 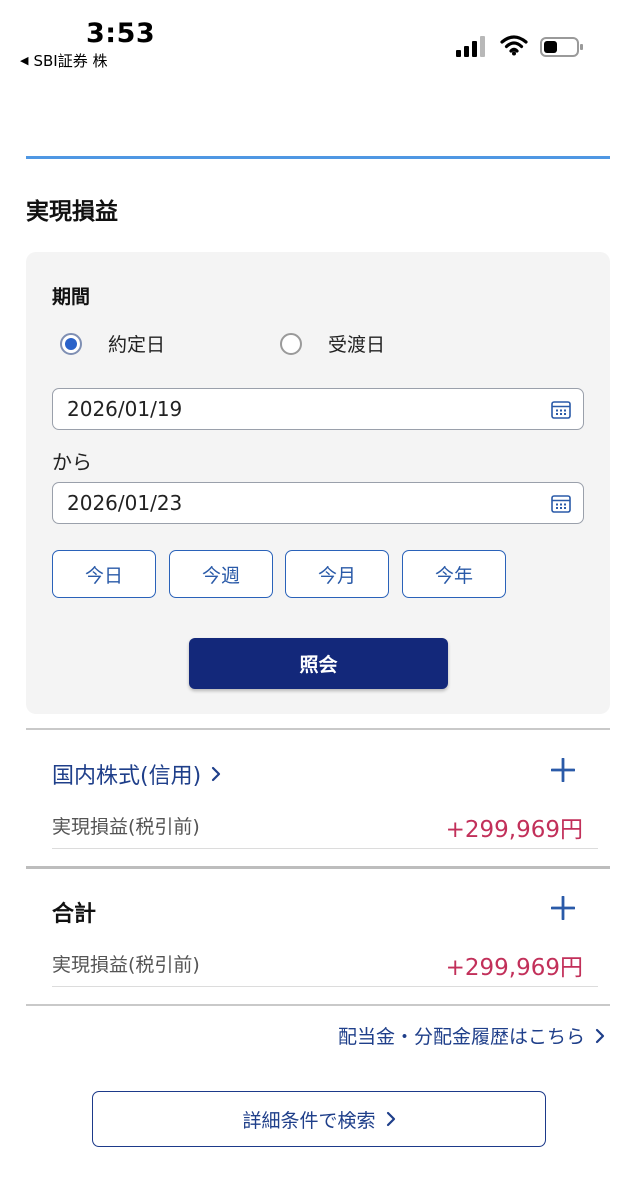 I want to click on radio-trade-date: 約定日, so click(x=112, y=343).